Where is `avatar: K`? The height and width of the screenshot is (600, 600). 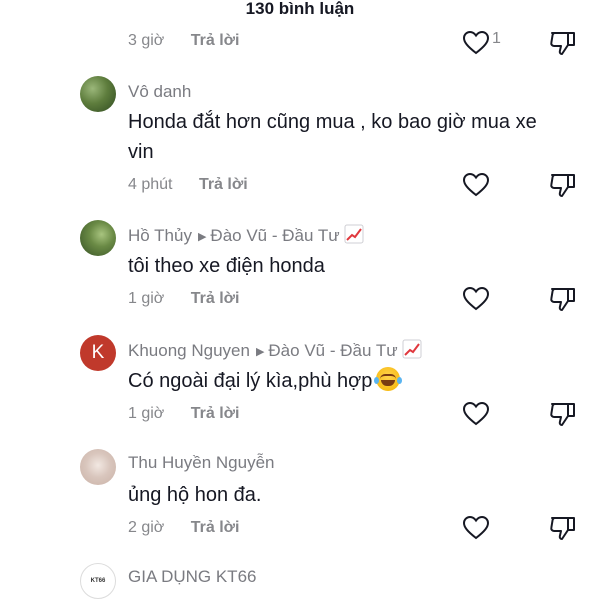 avatar: K is located at coordinates (98, 353).